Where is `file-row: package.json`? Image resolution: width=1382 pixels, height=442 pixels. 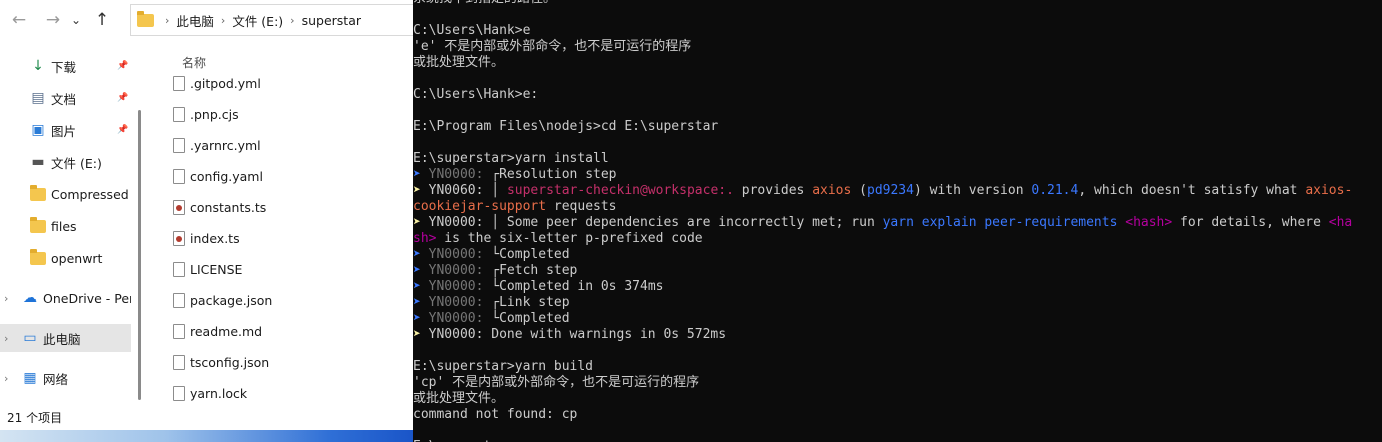 file-row: package.json is located at coordinates (279, 300).